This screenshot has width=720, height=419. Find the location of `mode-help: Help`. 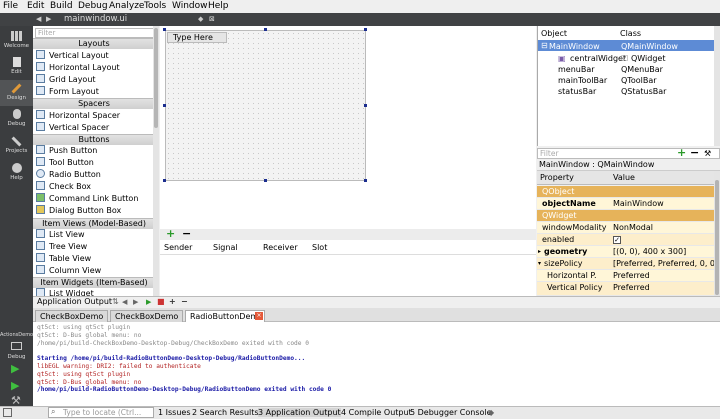

mode-help: Help is located at coordinates (16, 173).